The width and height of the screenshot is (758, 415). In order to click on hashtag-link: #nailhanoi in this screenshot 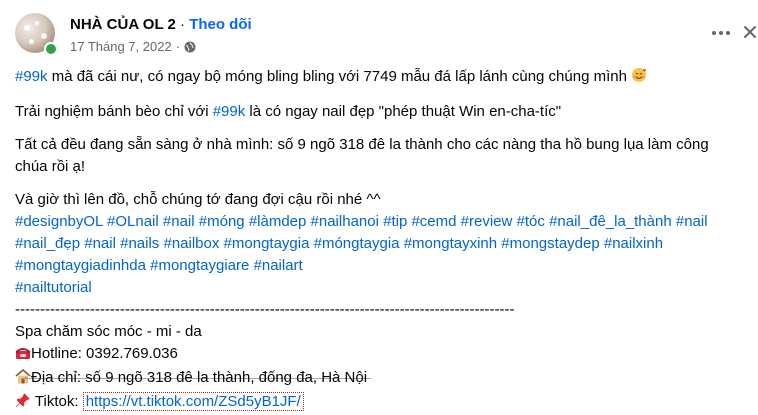, I will do `click(345, 221)`.